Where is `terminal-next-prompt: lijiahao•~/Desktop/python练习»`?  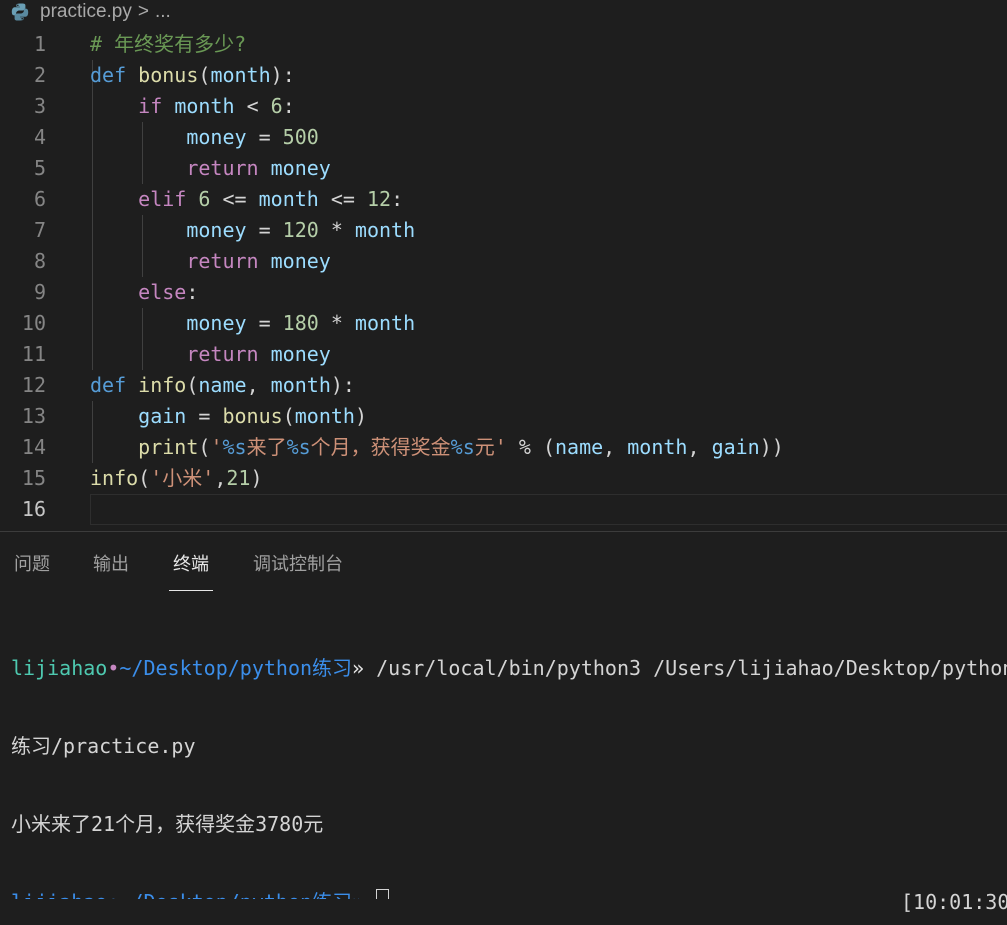 terminal-next-prompt: lijiahao•~/Desktop/python练习» is located at coordinates (193, 894).